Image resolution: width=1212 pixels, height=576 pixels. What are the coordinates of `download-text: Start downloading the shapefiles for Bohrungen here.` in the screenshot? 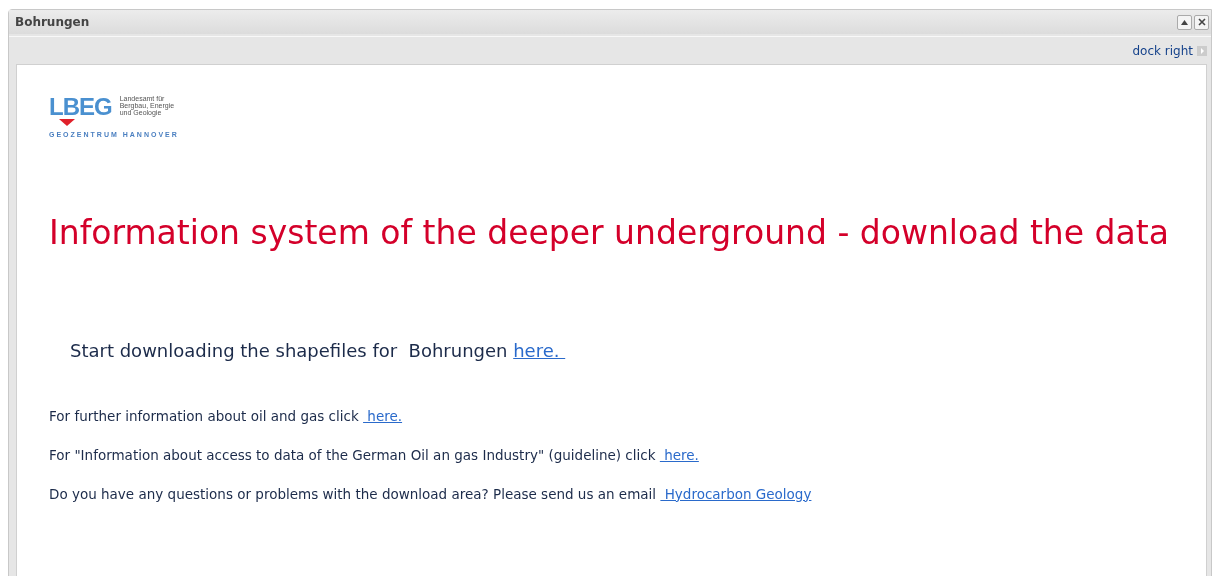 It's located at (638, 350).